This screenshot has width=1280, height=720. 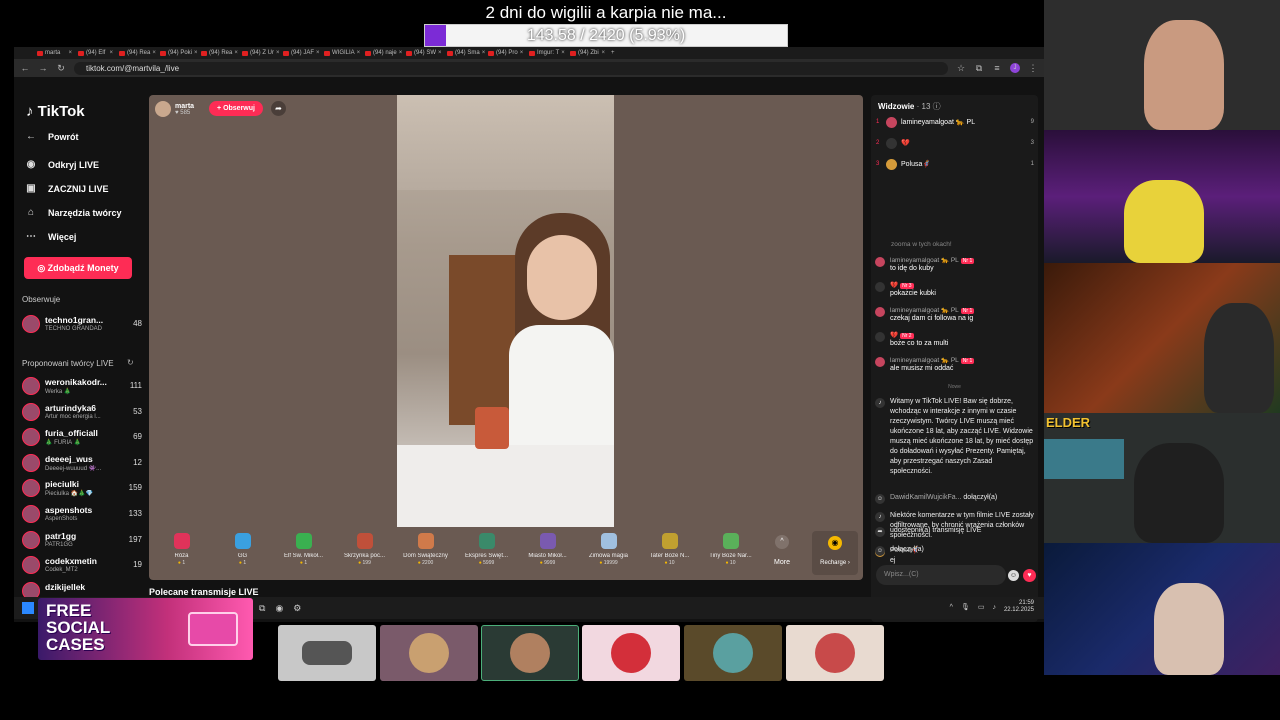 I want to click on creator-row: deeeej_wus Deeeej-wuuuud 👾... 12, so click(x=82, y=464).